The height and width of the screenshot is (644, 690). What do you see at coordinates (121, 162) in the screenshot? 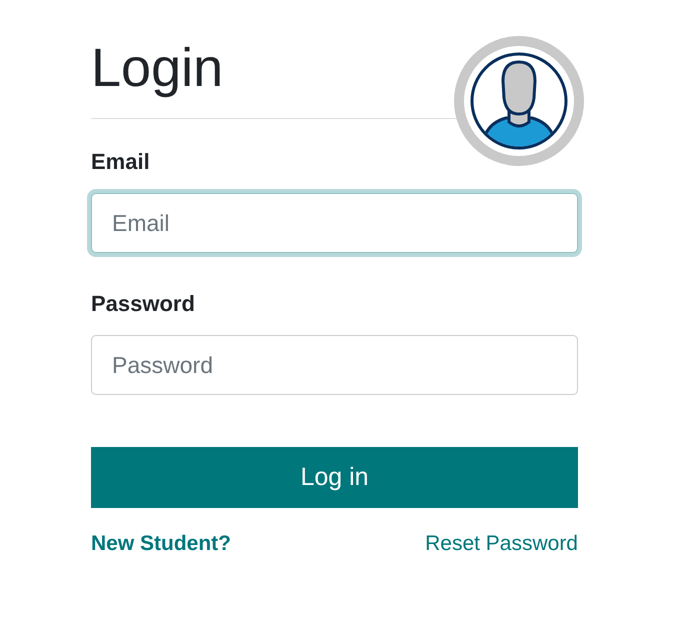
I see `field-label: Email` at bounding box center [121, 162].